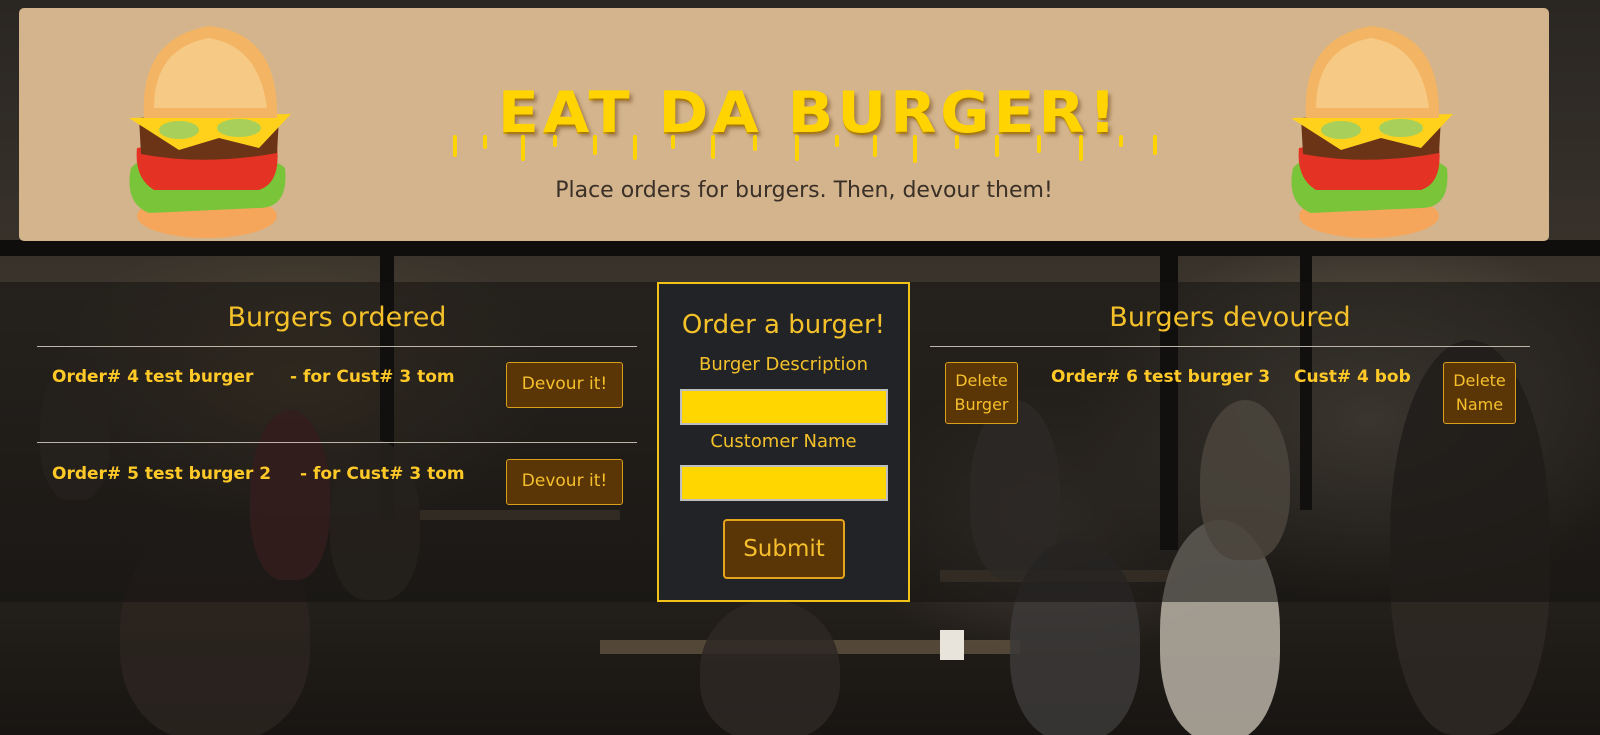 The image size is (1600, 735). What do you see at coordinates (784, 407) in the screenshot?
I see `burger-description-input` at bounding box center [784, 407].